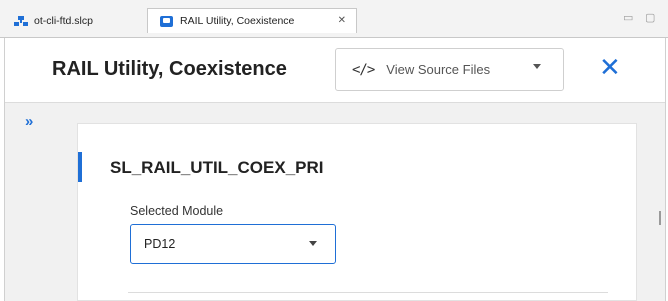 This screenshot has height=301, width=668. What do you see at coordinates (438, 69) in the screenshot?
I see `view-source-files-label: View Source Files` at bounding box center [438, 69].